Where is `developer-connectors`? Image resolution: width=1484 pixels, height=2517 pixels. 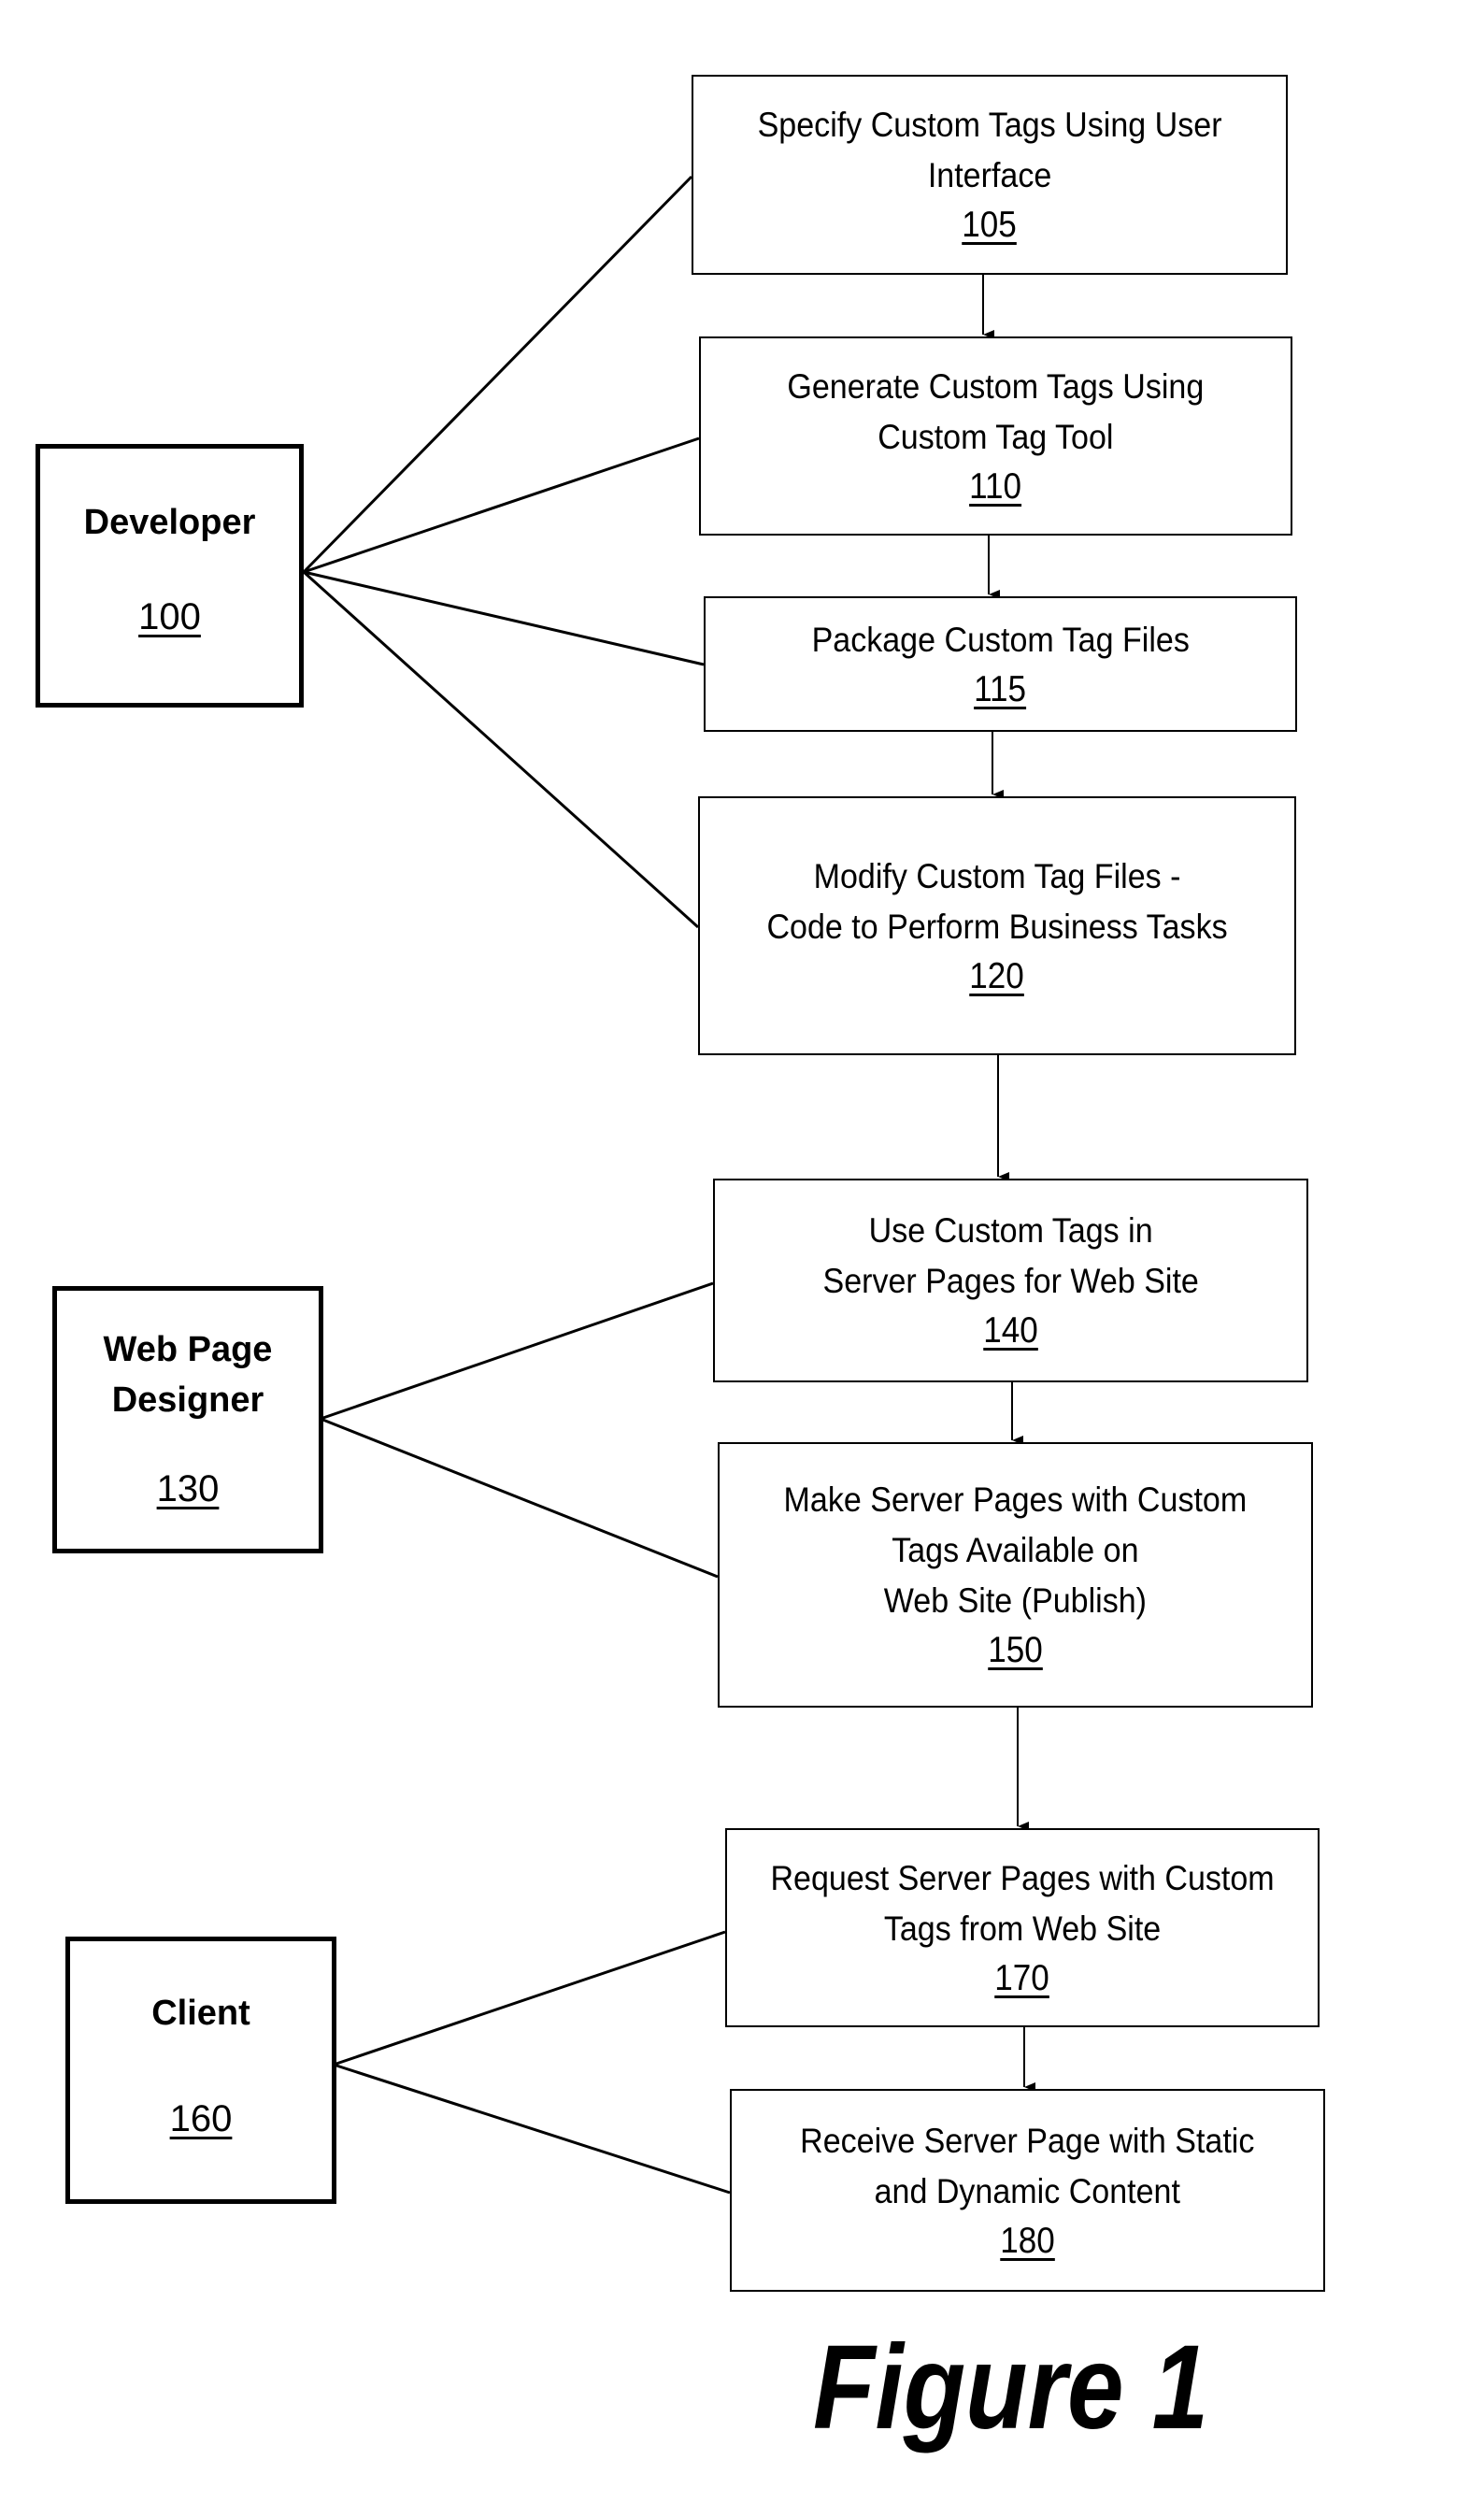 developer-connectors is located at coordinates (503, 552).